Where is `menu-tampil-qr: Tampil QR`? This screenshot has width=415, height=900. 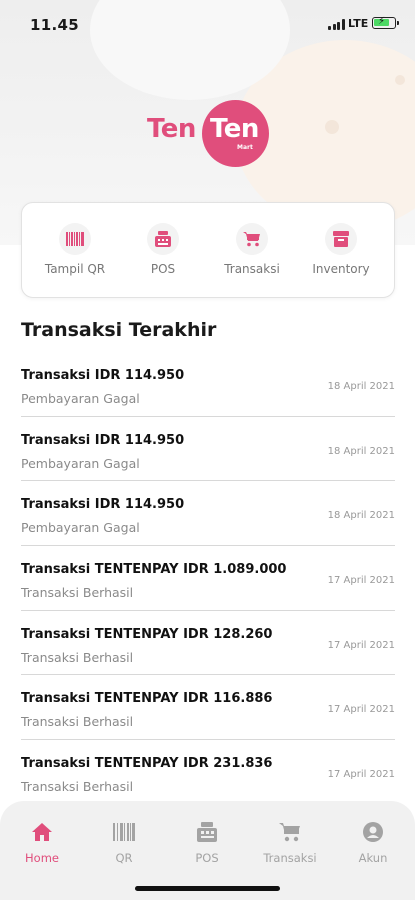 menu-tampil-qr: Tampil QR is located at coordinates (75, 249).